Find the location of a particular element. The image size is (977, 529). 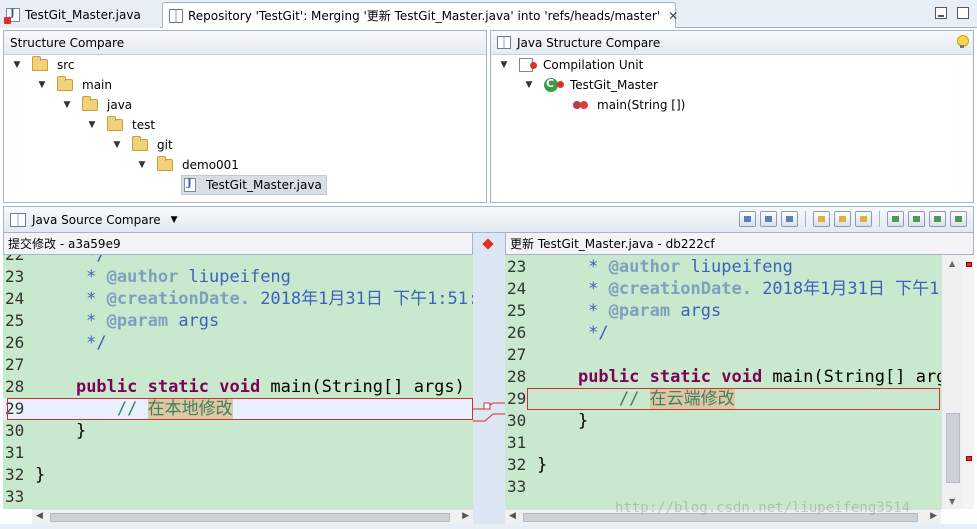

code-line: 24 * @creationDate. 2018年1月31日 下午1:51:36 is located at coordinates (239, 299).